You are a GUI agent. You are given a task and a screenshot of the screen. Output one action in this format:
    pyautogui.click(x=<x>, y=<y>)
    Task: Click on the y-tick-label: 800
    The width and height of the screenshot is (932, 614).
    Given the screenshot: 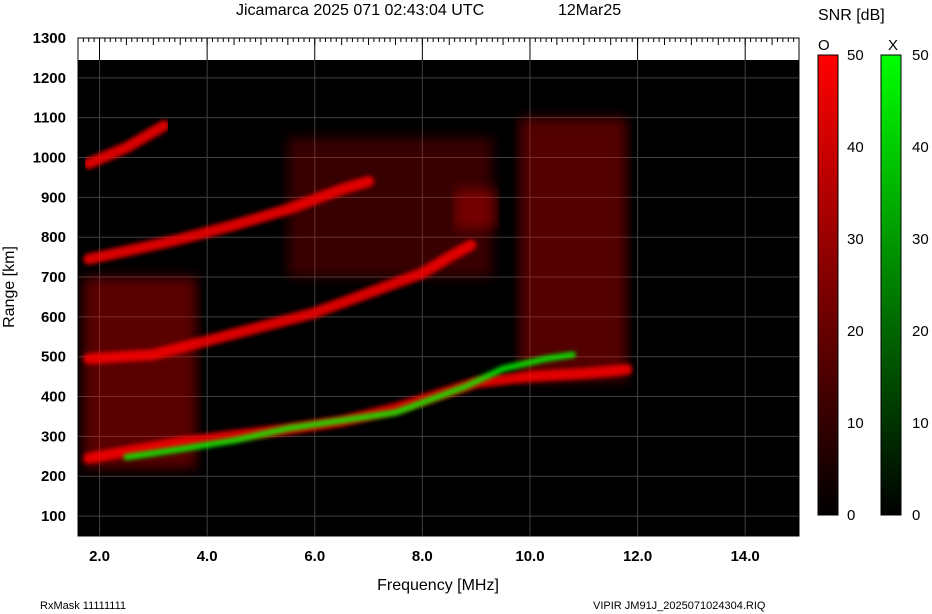 What is the action you would take?
    pyautogui.click(x=53, y=237)
    